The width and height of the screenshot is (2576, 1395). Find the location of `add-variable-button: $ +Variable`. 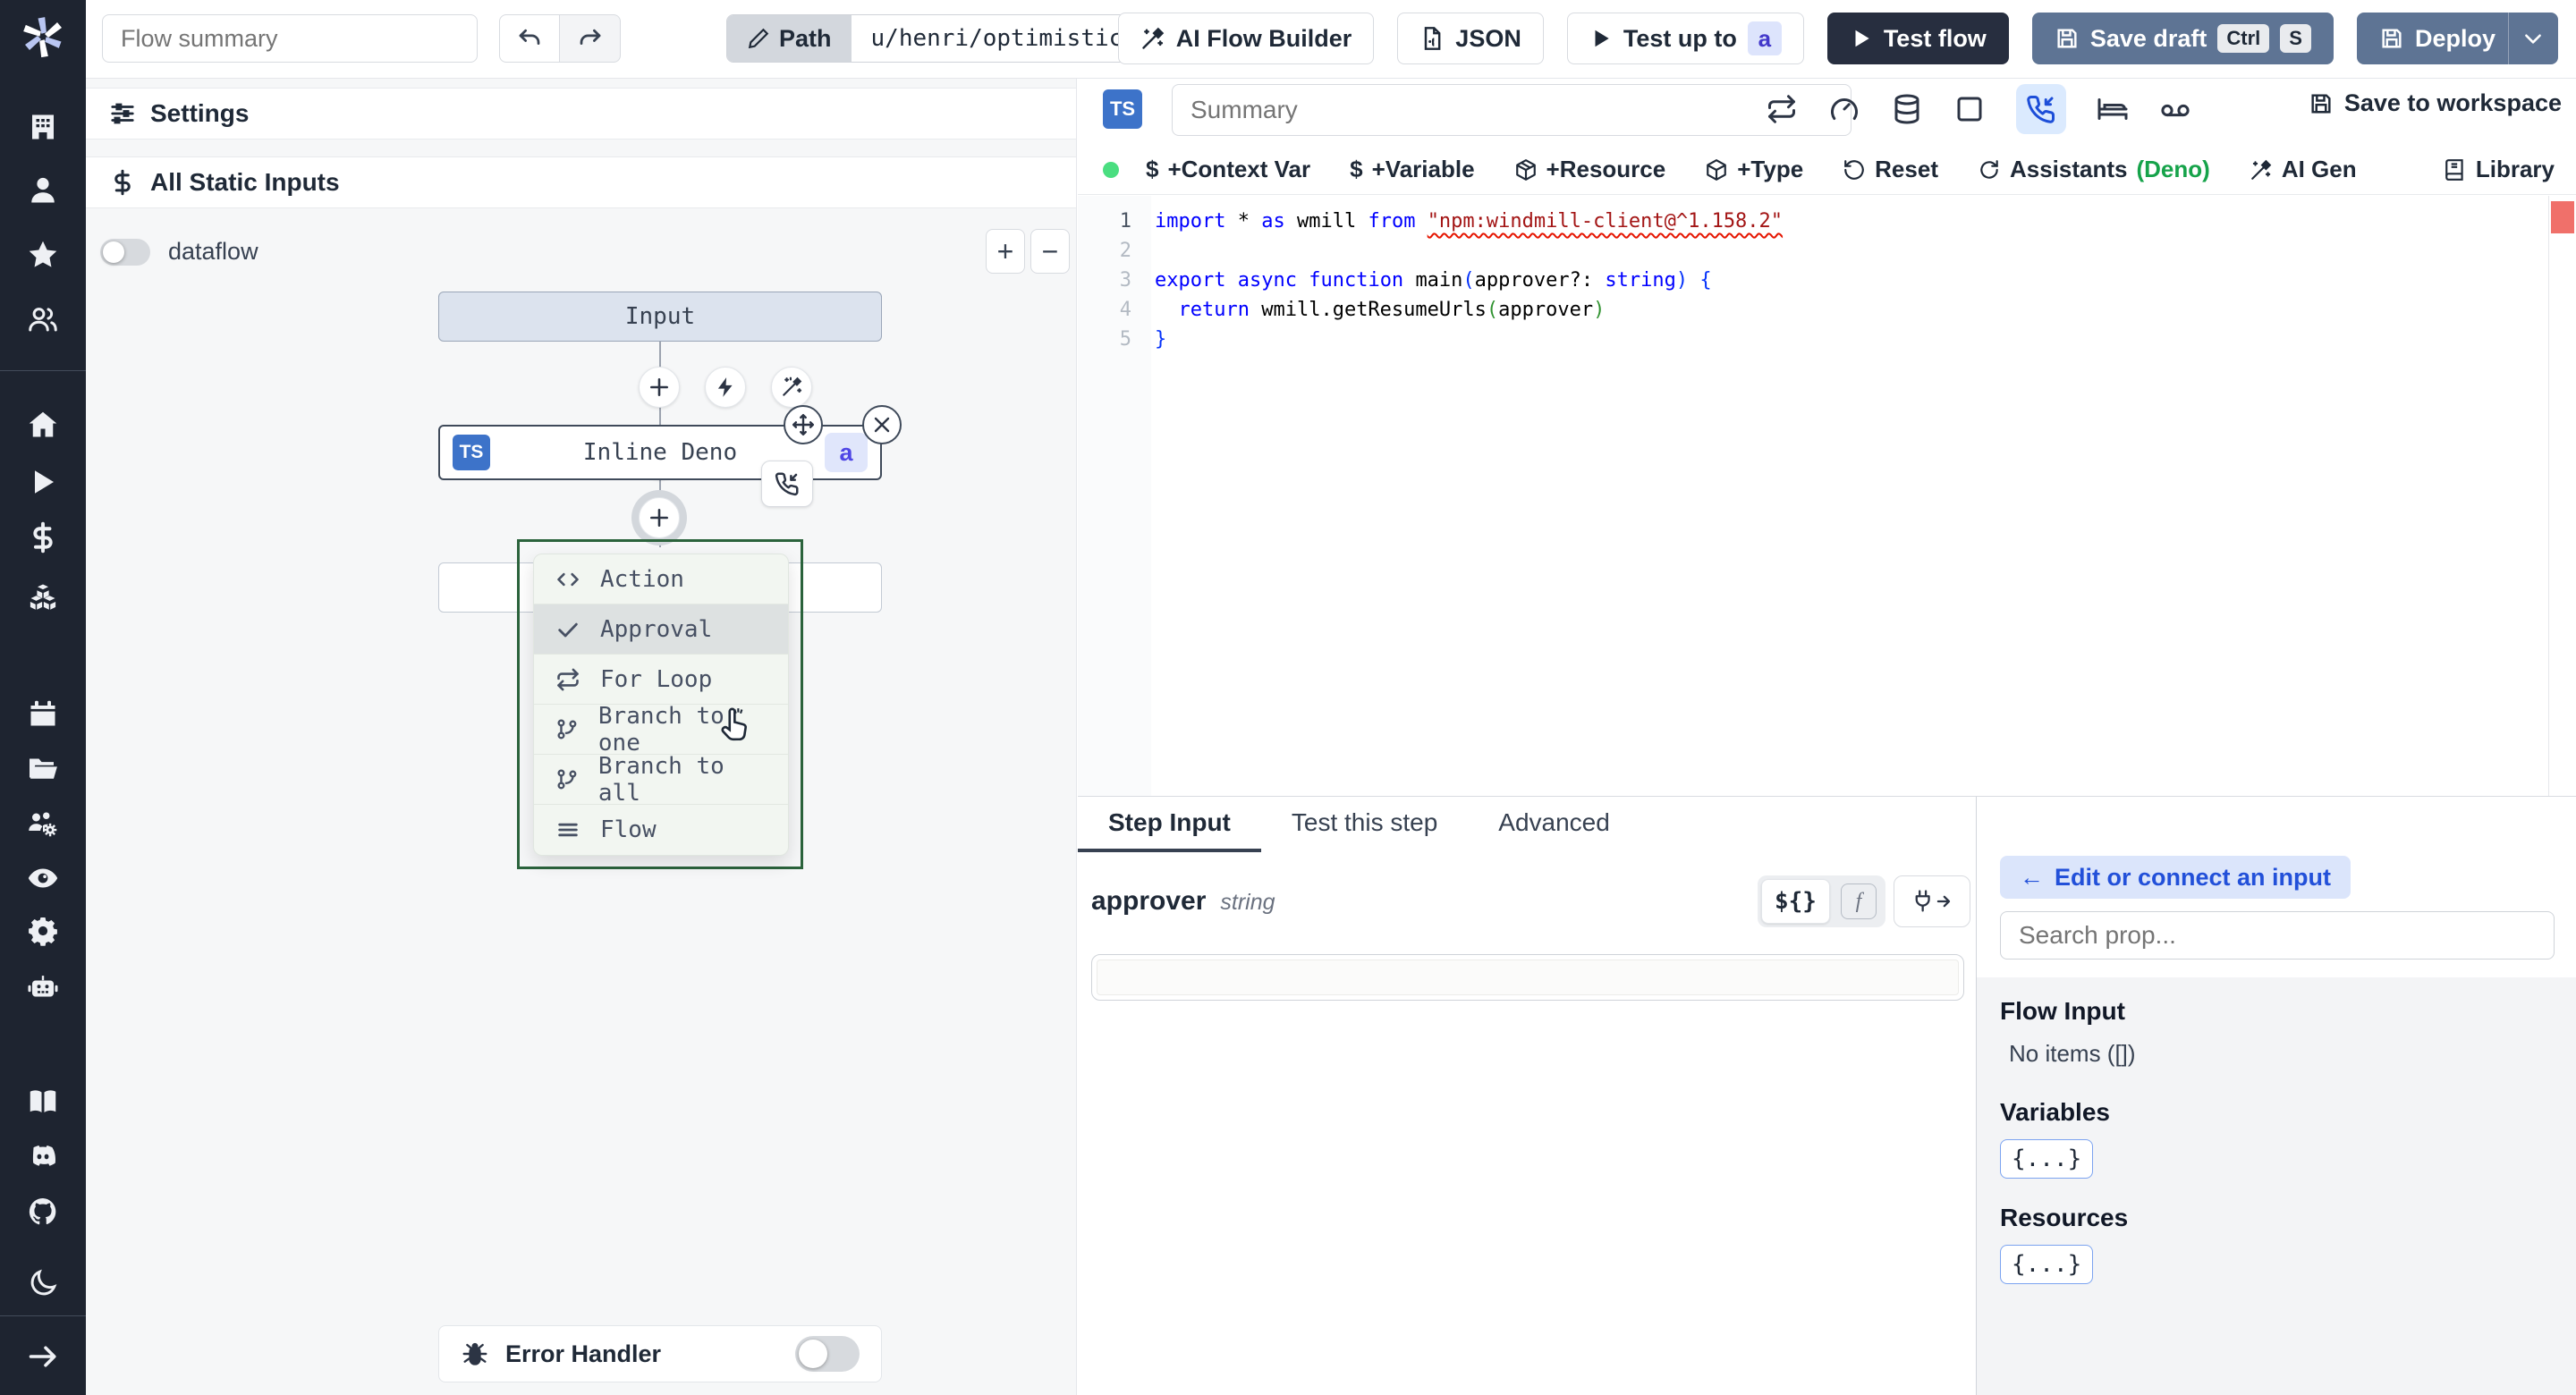

add-variable-button: $ +Variable is located at coordinates (1412, 169).